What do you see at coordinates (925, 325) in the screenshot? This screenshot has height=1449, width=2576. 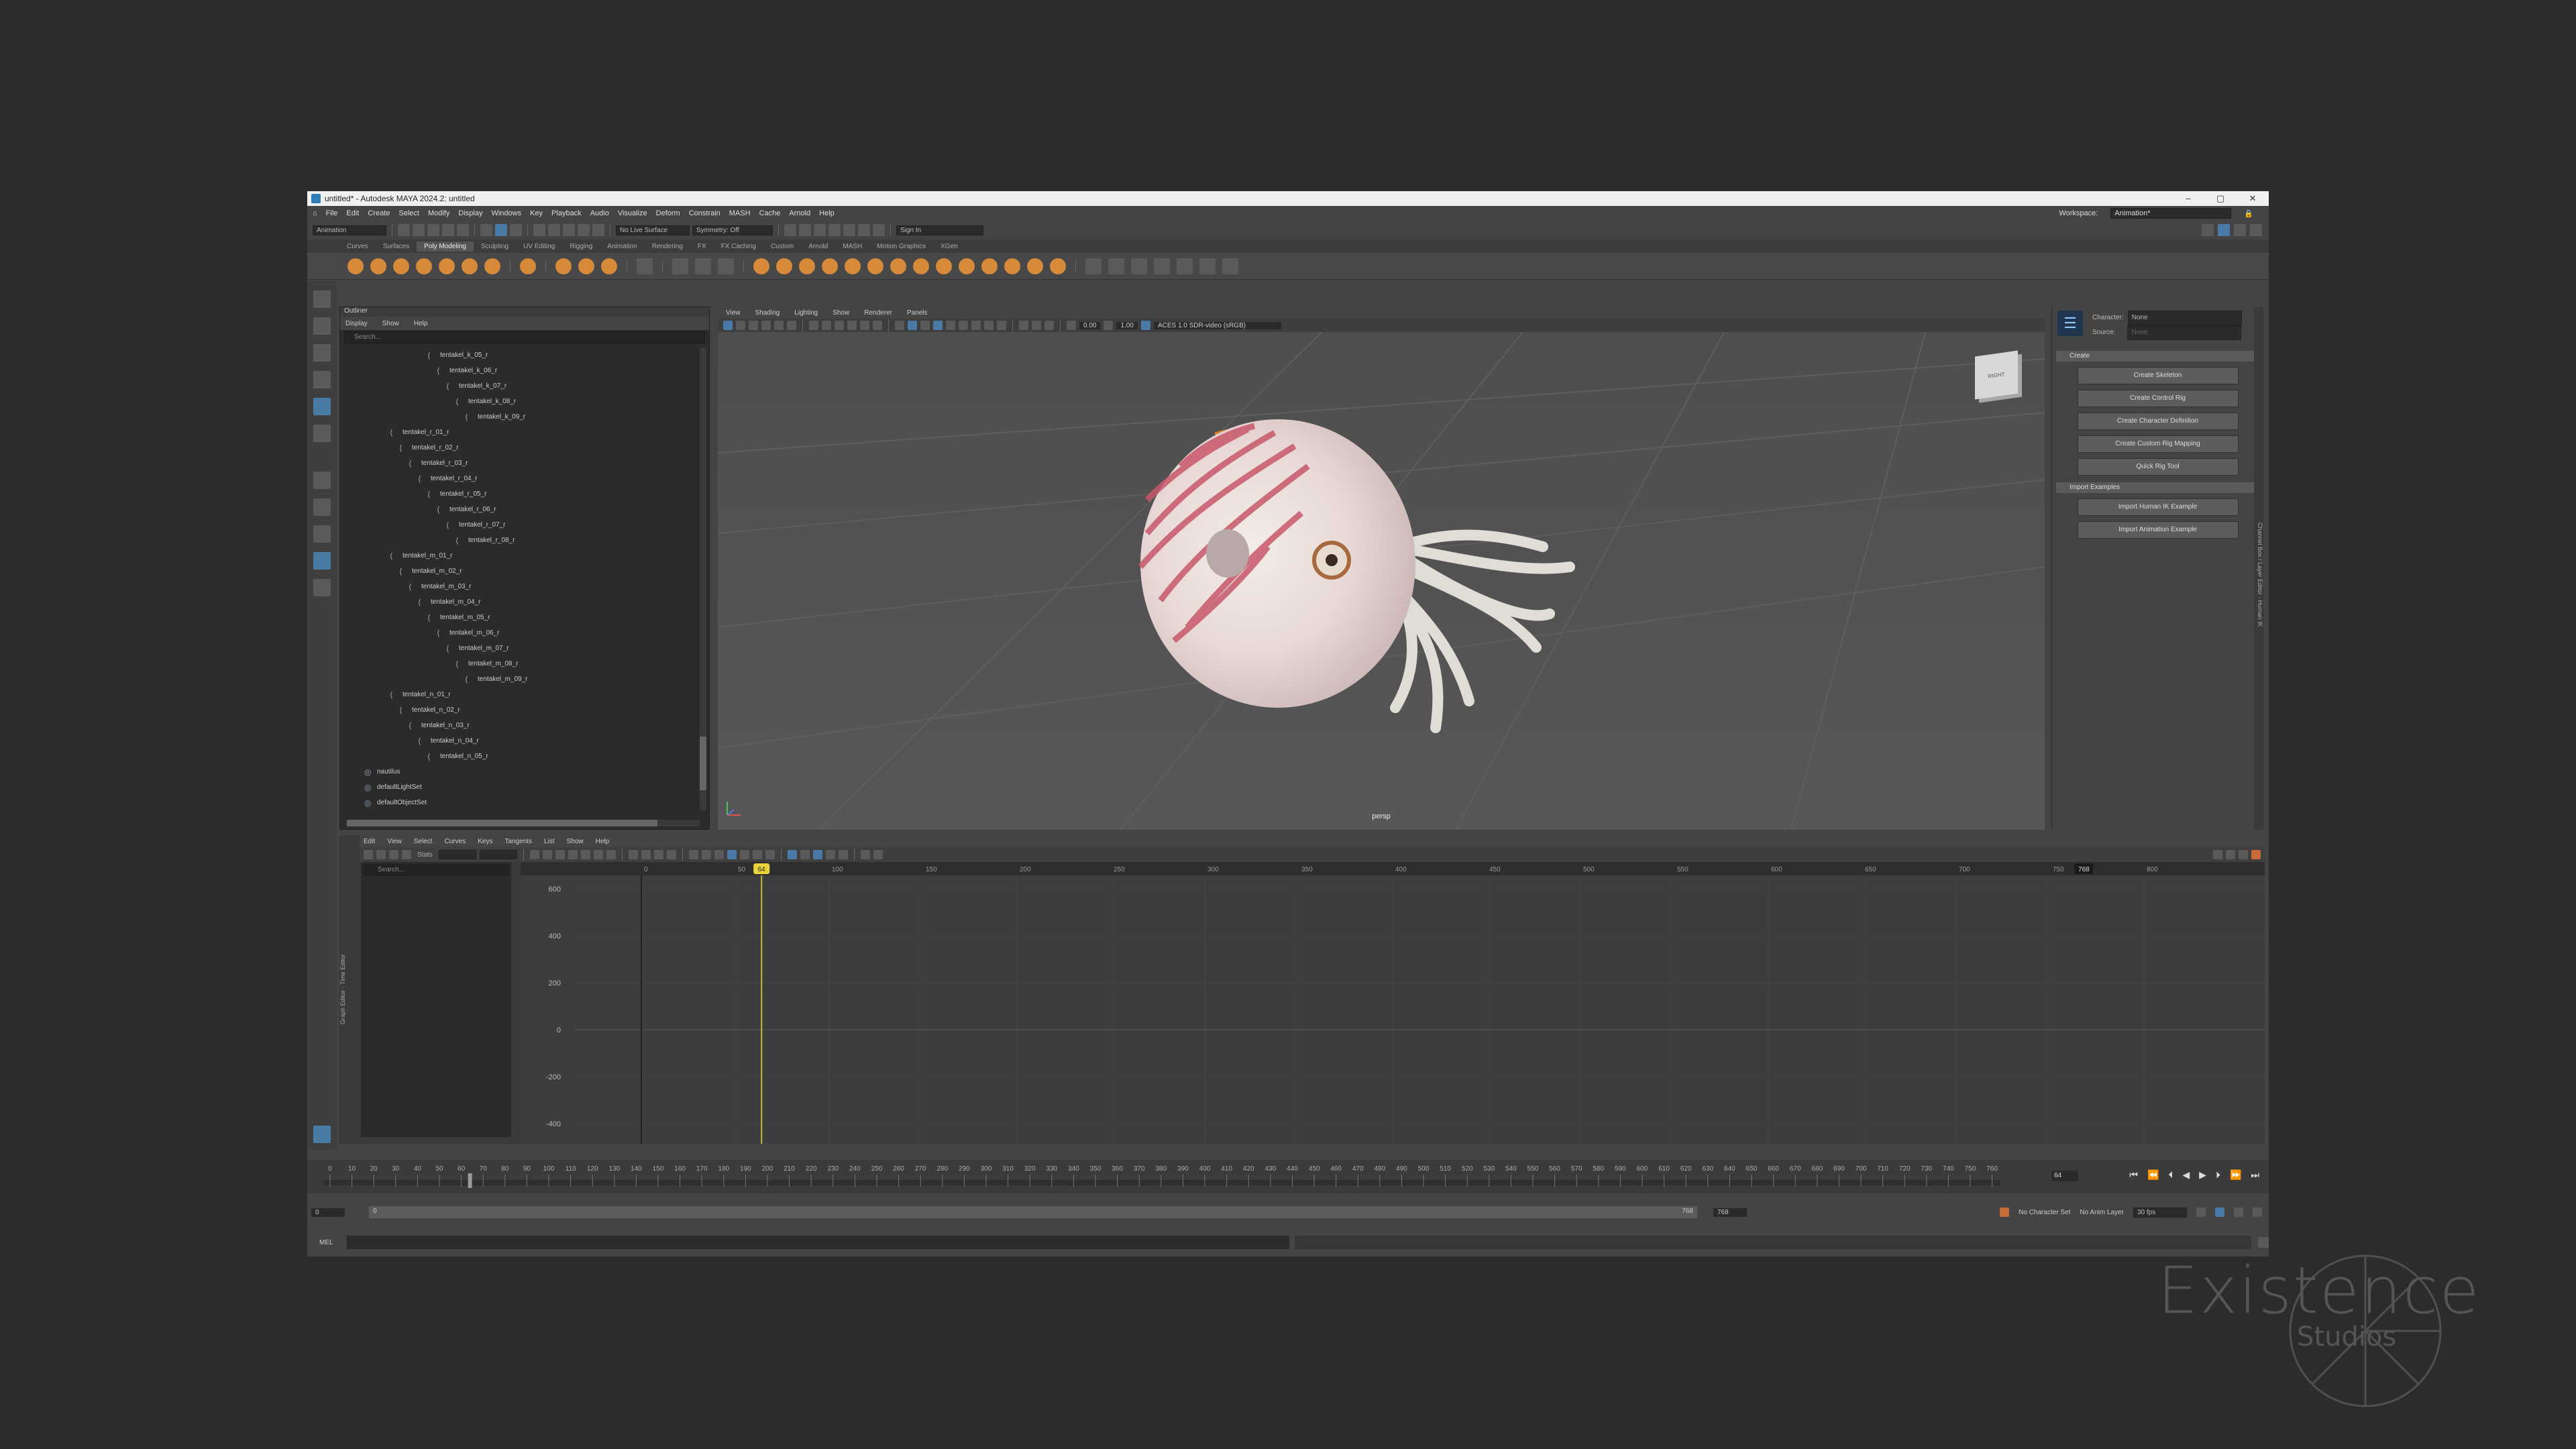 I see `default-material-icon` at bounding box center [925, 325].